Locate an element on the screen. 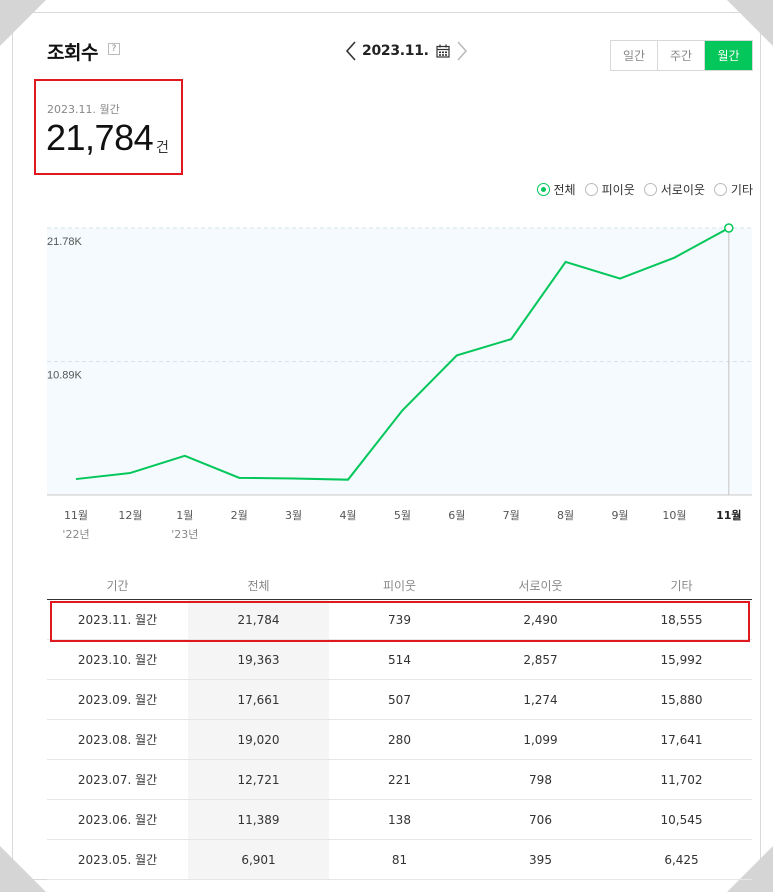 This screenshot has width=773, height=892. table-row: 2023.10. 월간 19,363 514 2,857 15,992 is located at coordinates (399, 660).